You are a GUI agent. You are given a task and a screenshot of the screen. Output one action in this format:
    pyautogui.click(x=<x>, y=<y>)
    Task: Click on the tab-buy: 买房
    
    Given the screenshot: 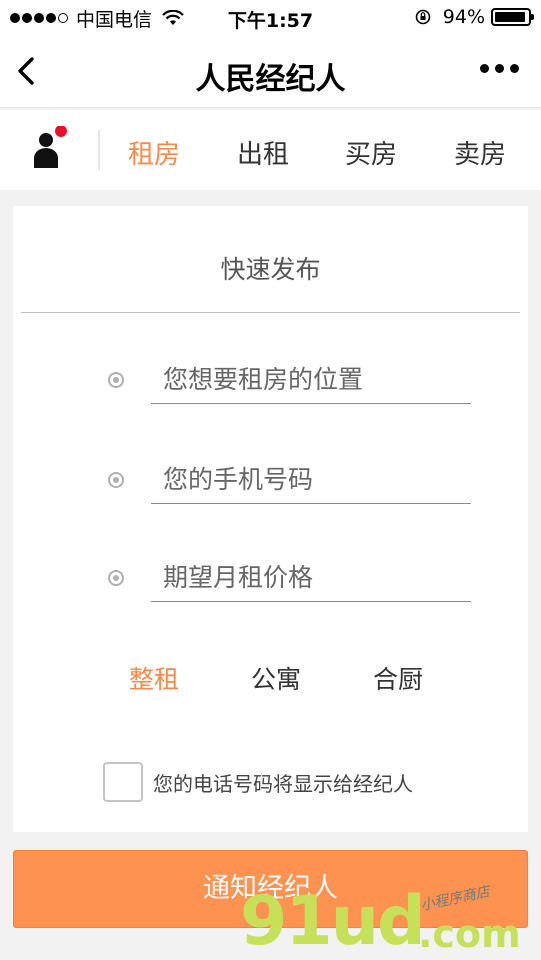 What is the action you would take?
    pyautogui.click(x=371, y=152)
    